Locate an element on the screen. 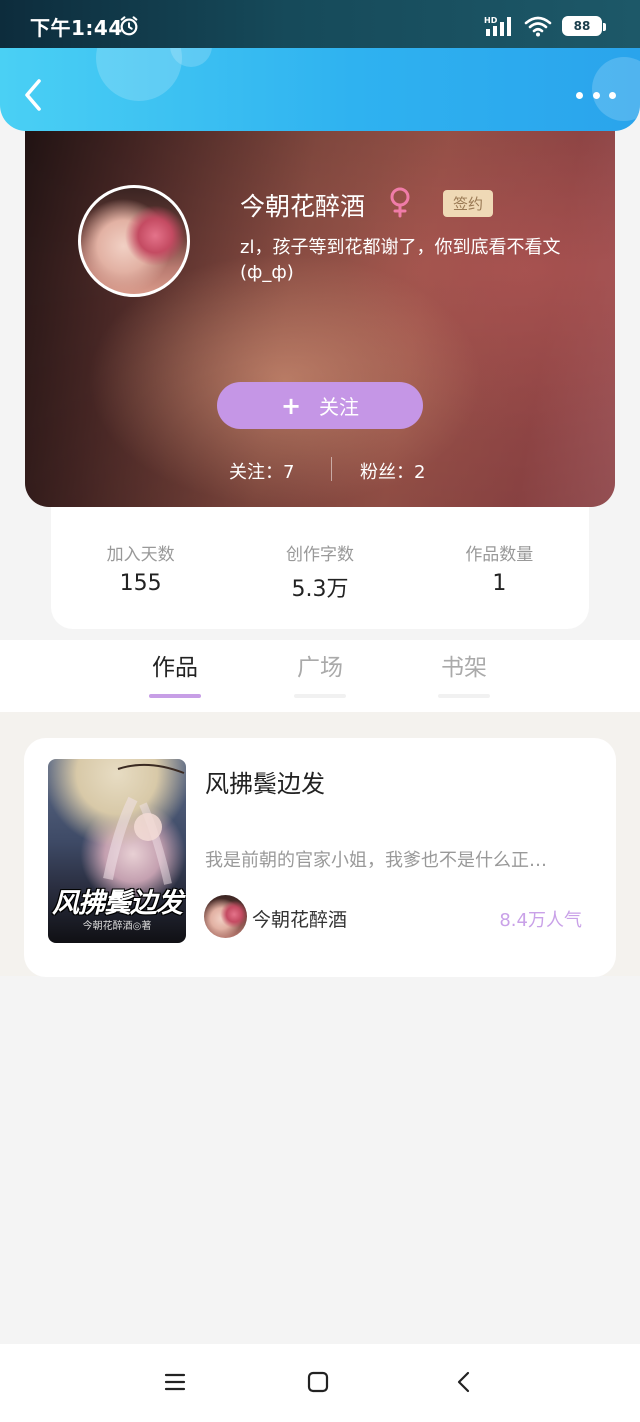  signed-badge: 签约 is located at coordinates (468, 203).